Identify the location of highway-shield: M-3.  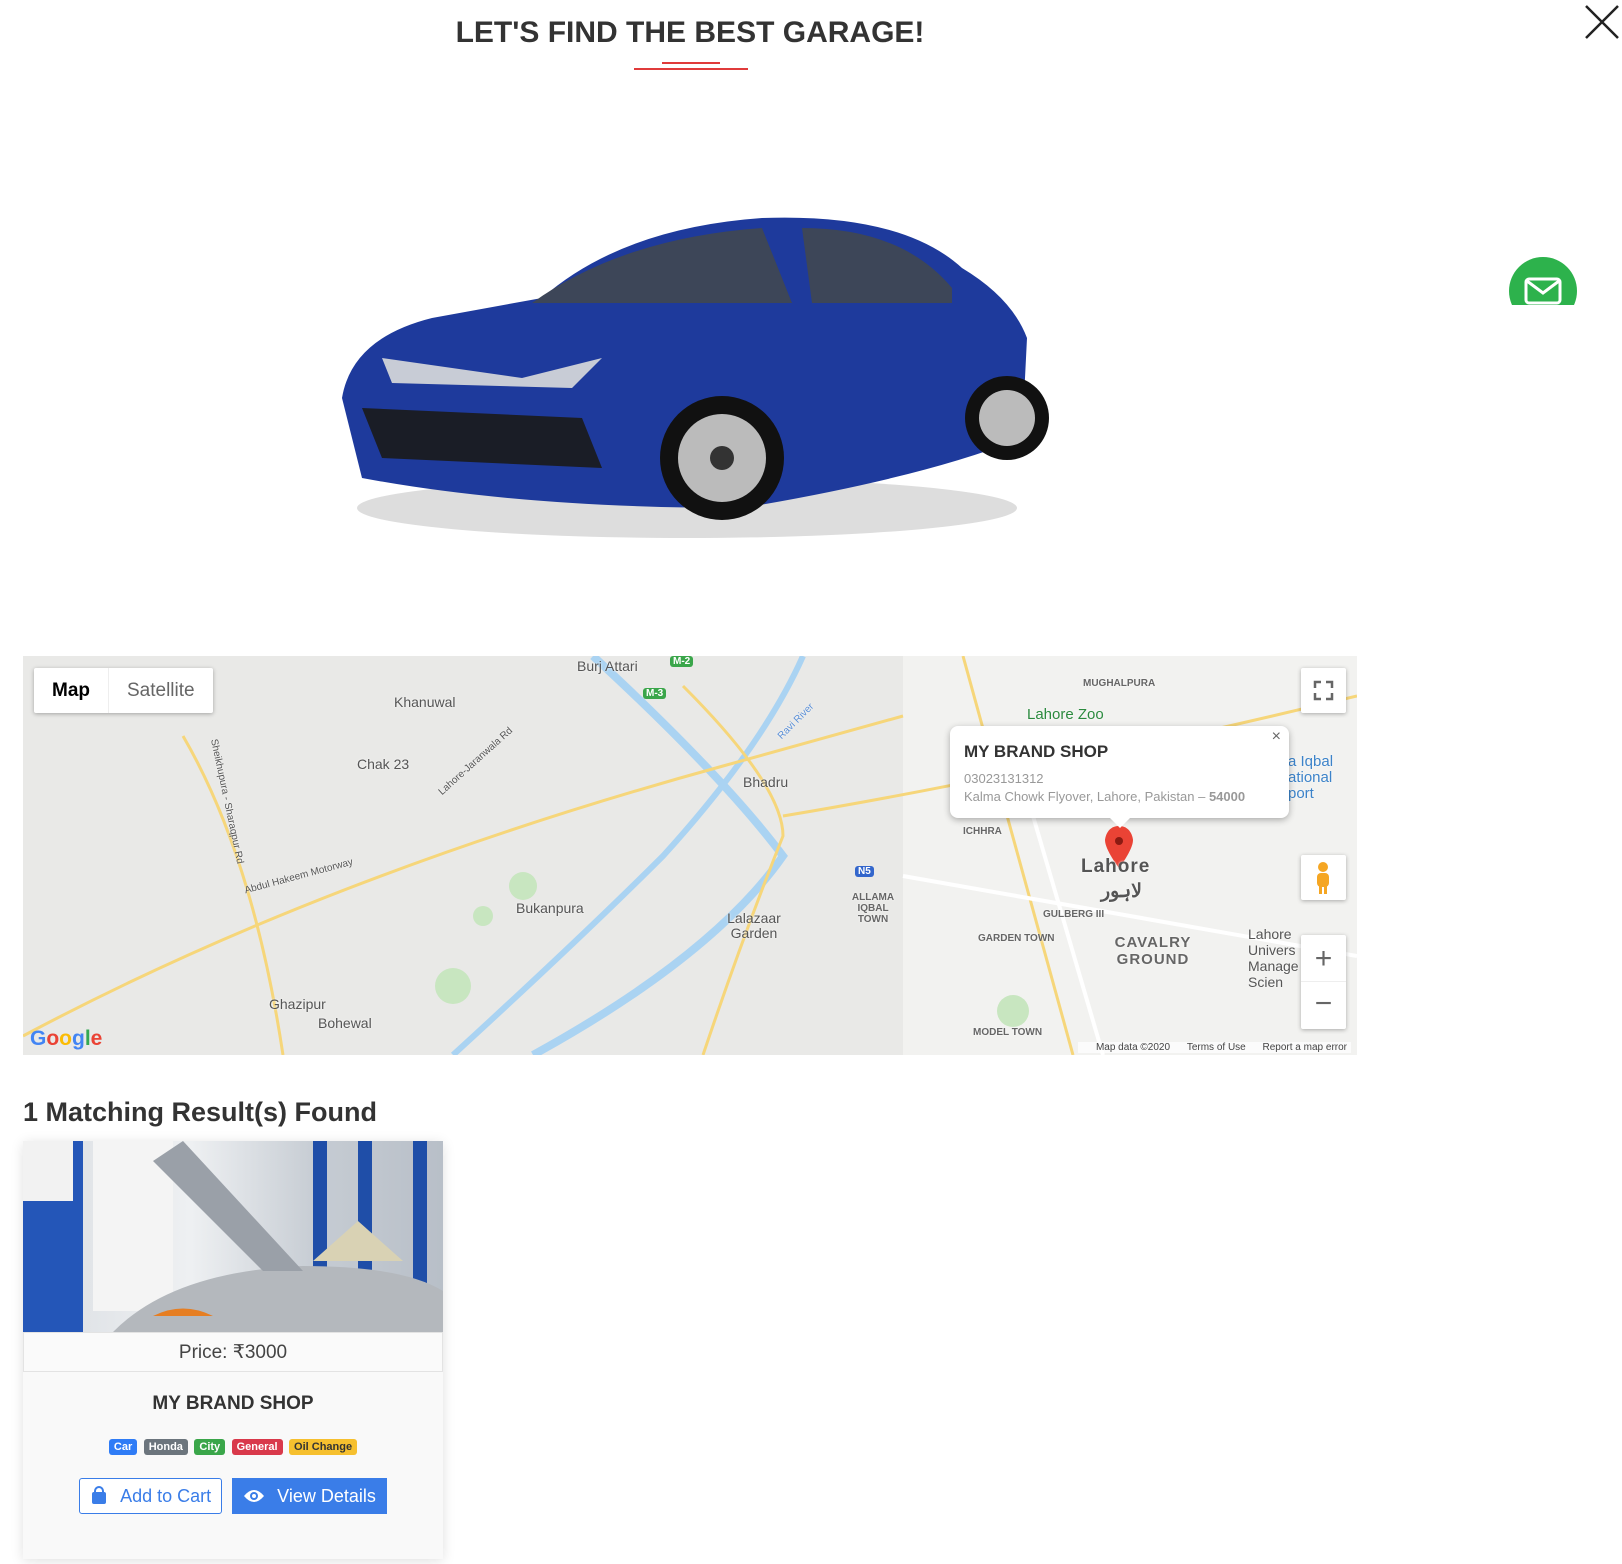
(655, 693).